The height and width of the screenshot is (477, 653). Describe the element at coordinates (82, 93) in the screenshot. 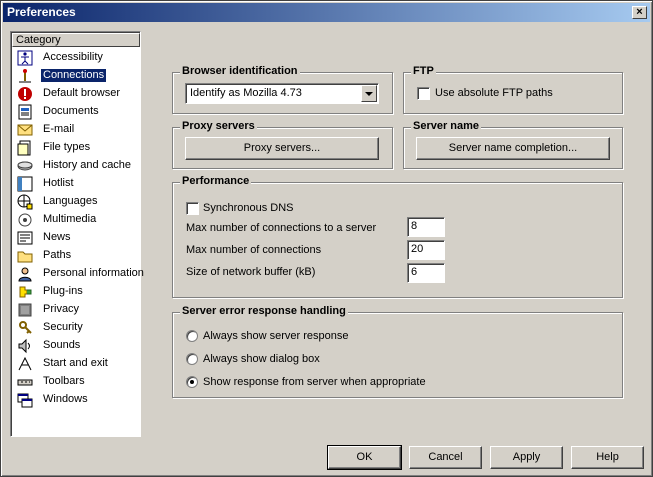

I see `sidebar-item-label: Default browser` at that location.